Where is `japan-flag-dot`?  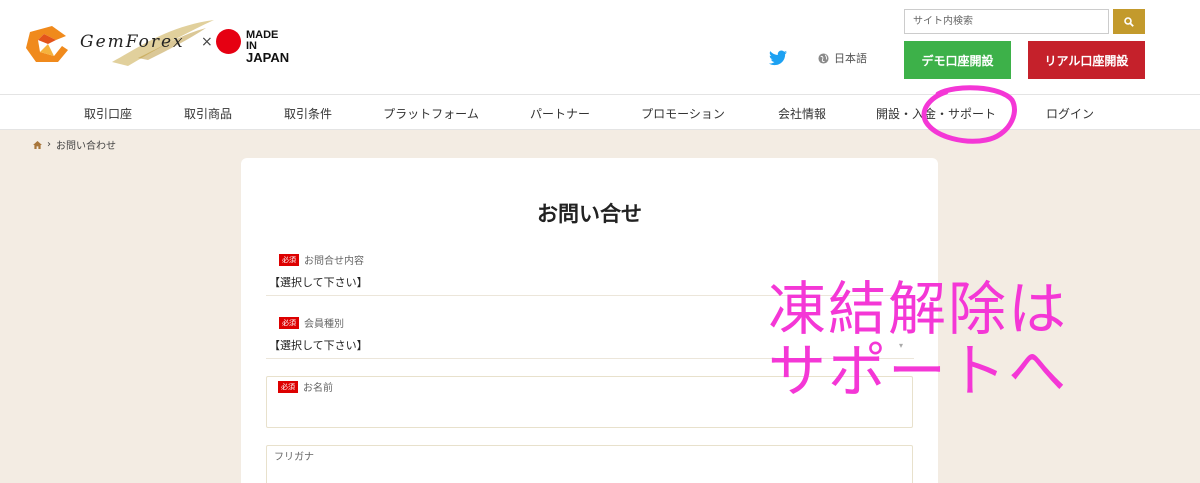
japan-flag-dot is located at coordinates (228, 41).